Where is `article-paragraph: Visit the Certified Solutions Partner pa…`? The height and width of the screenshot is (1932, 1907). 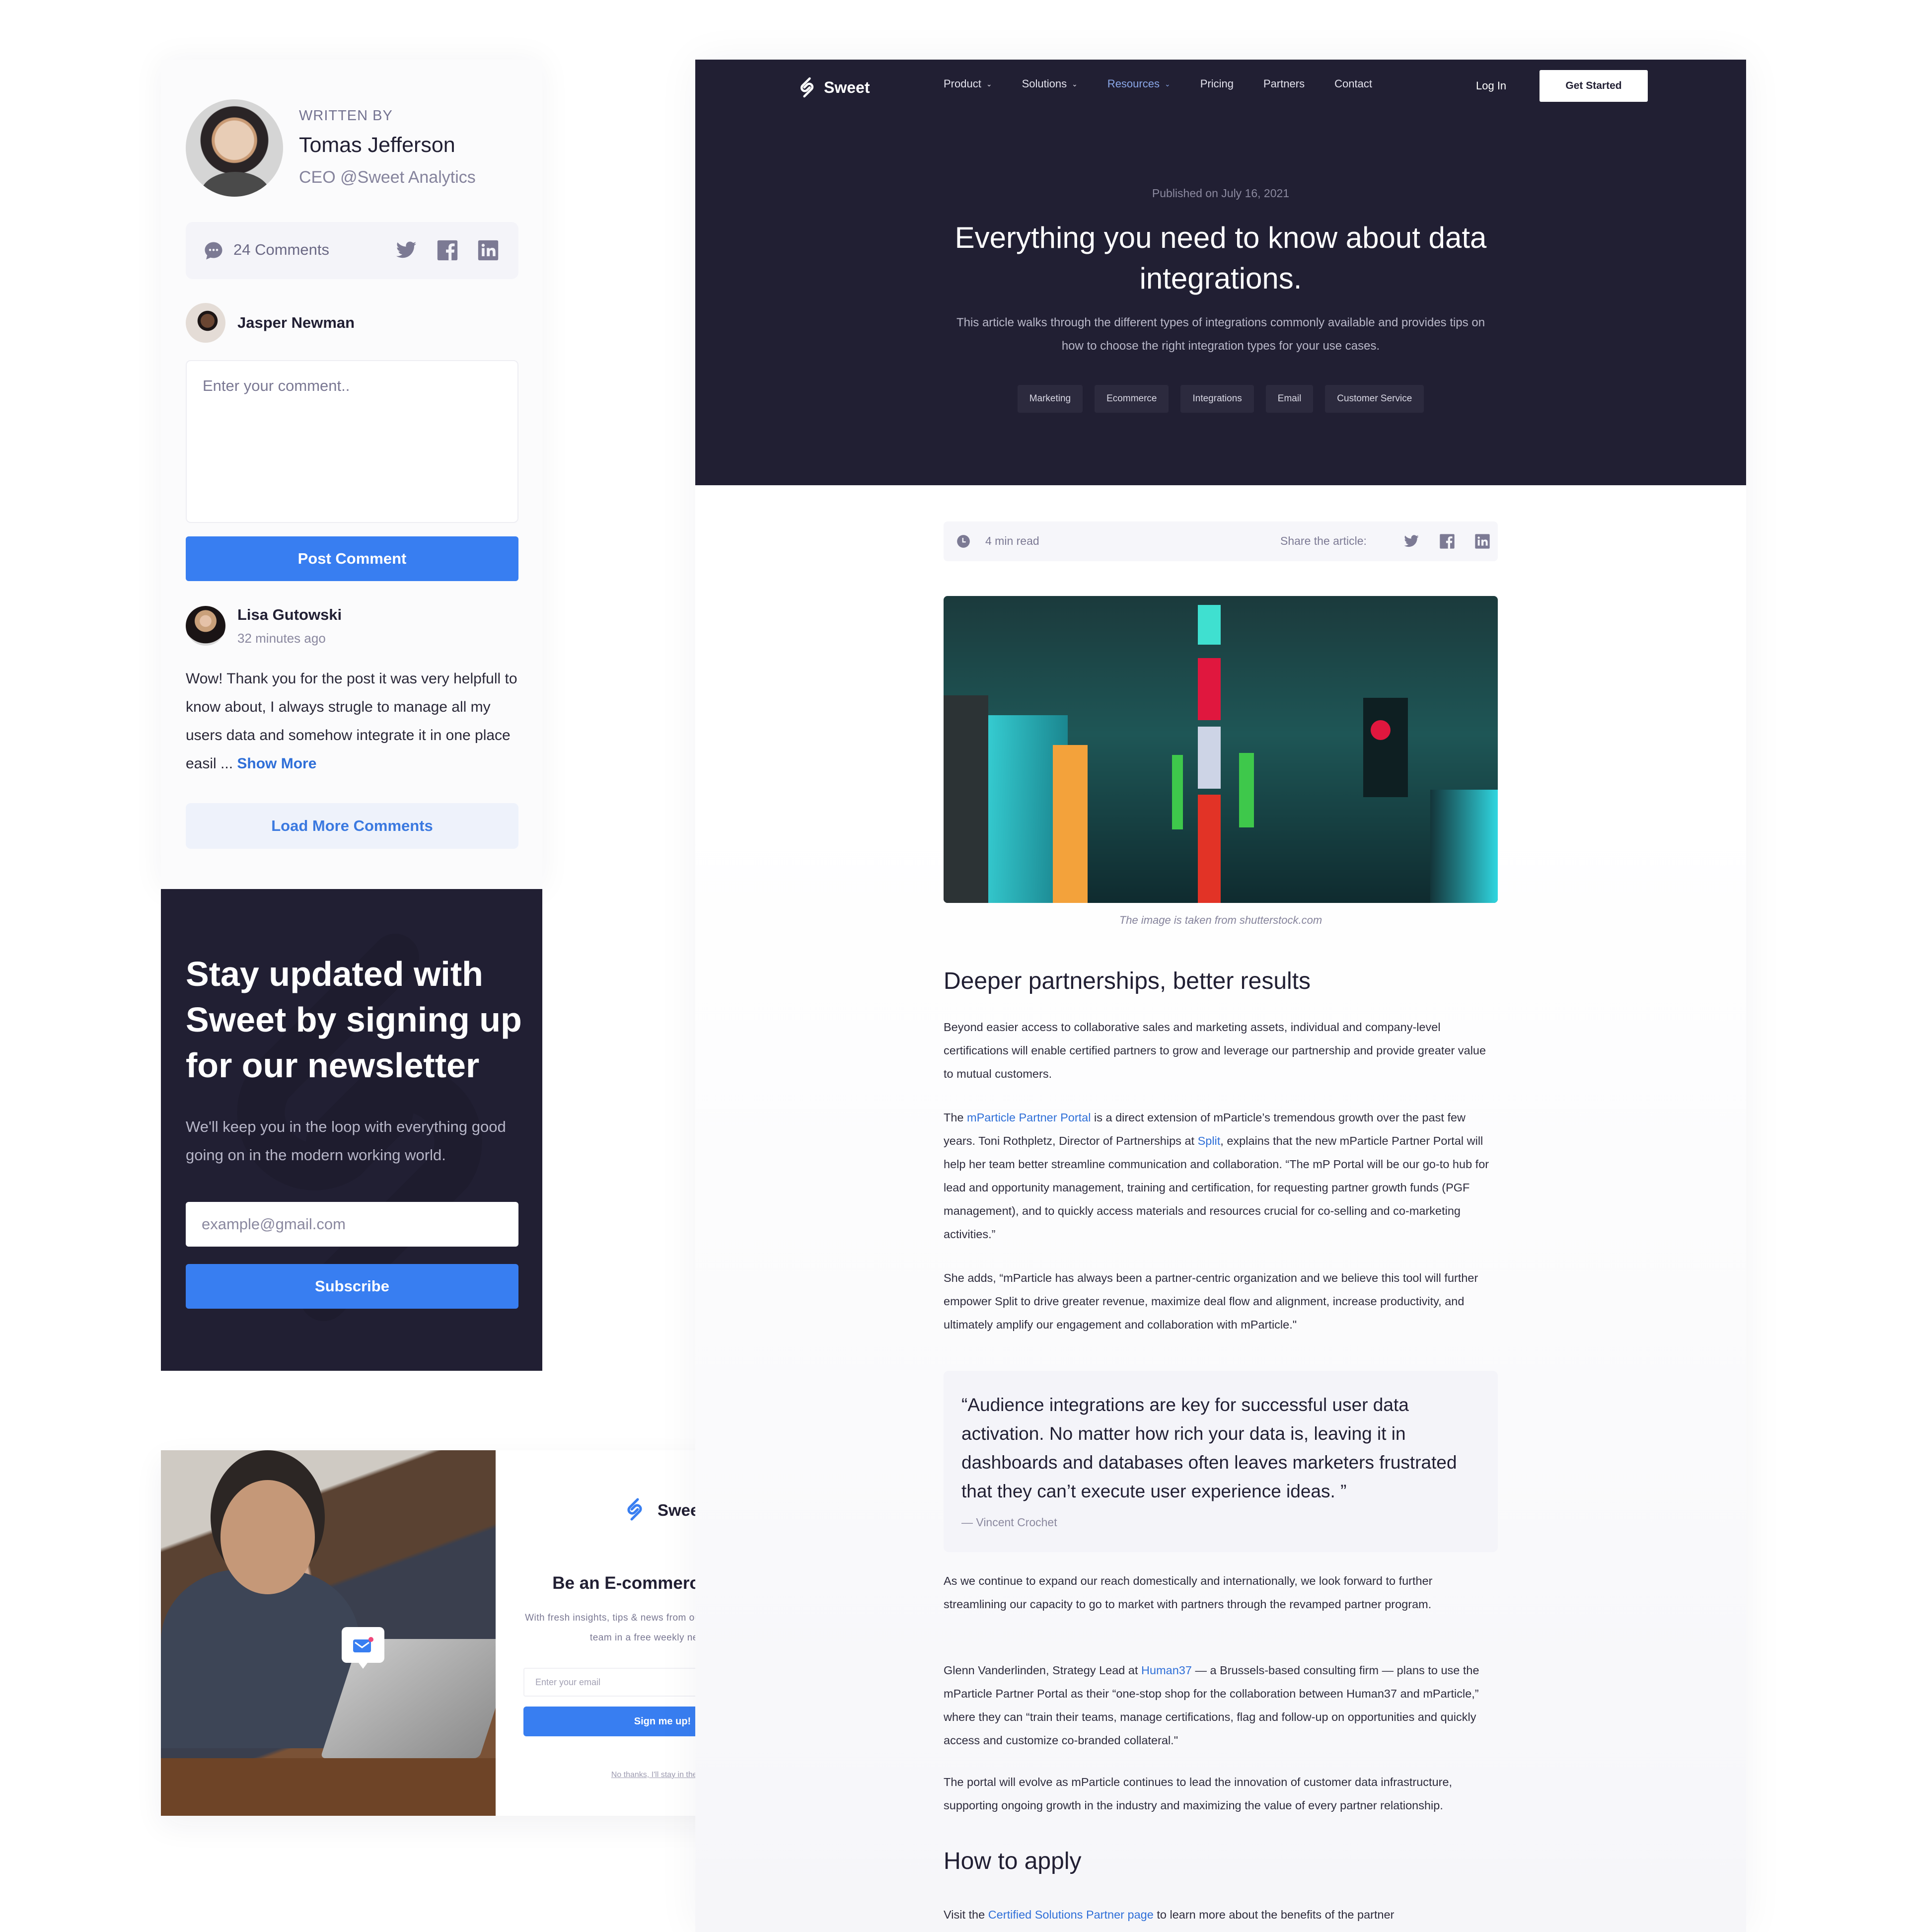
article-paragraph: Visit the Certified Solutions Partner pa… is located at coordinates (1221, 1915).